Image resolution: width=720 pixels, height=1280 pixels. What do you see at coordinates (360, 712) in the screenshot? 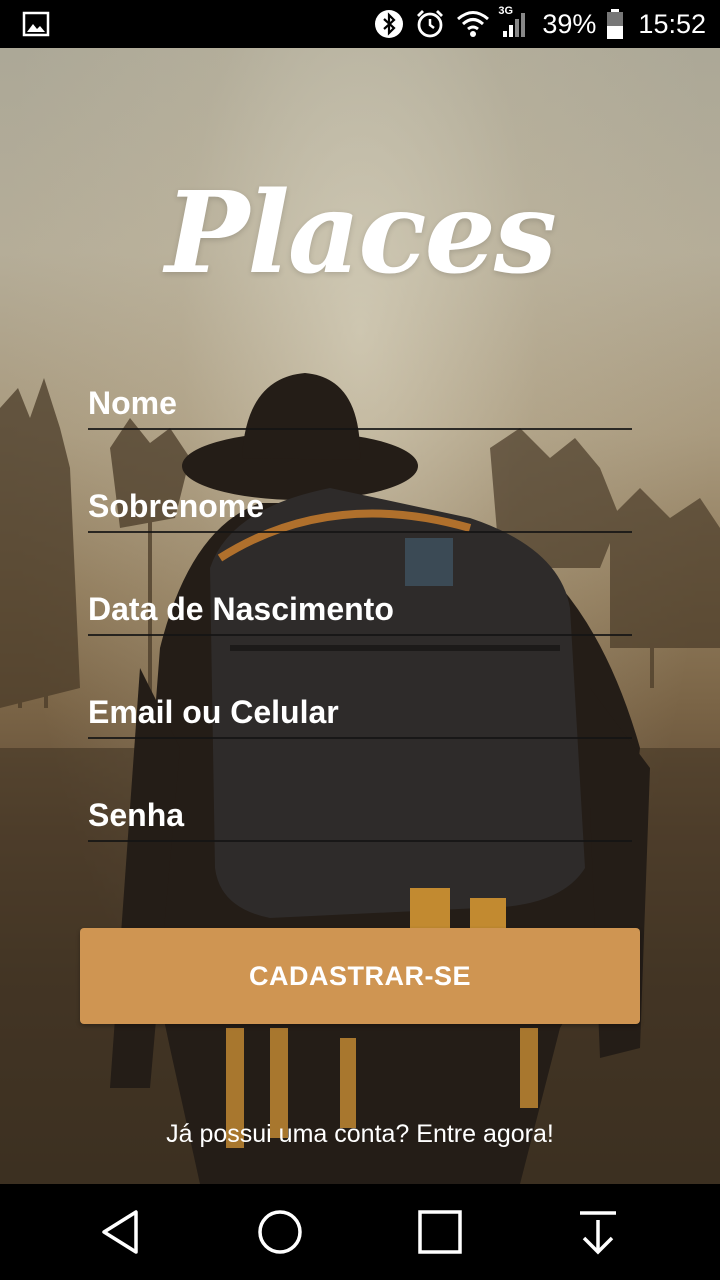
I see `email-phone-input` at bounding box center [360, 712].